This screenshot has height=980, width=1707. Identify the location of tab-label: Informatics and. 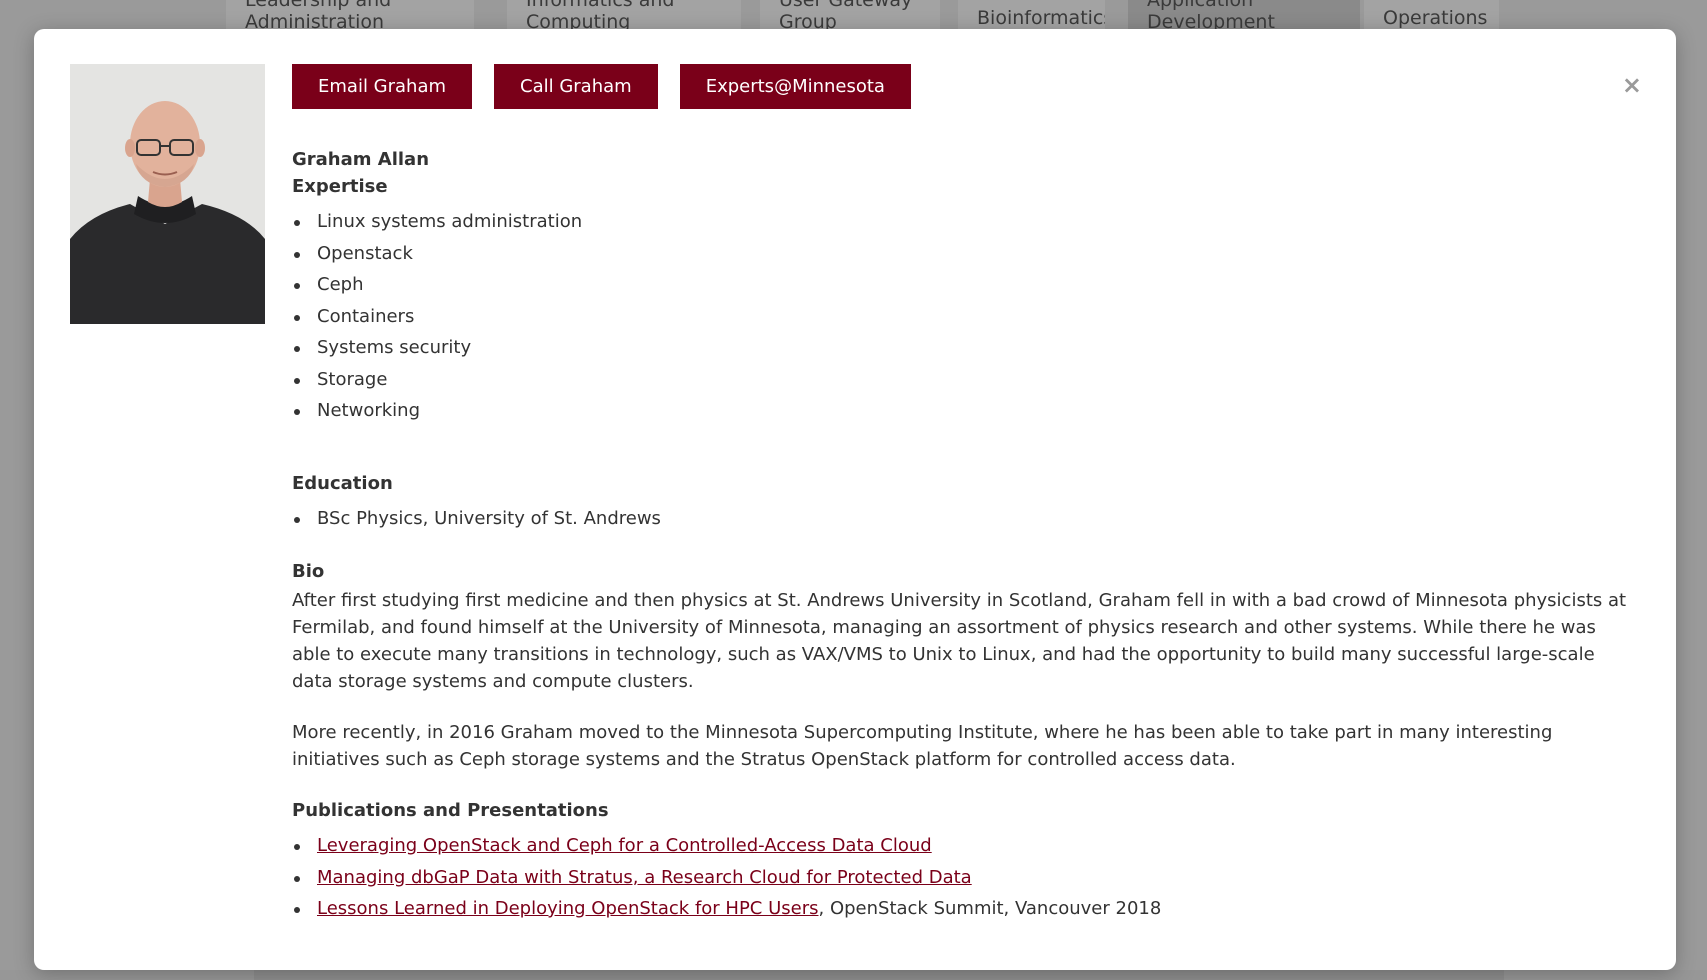
(600, 5).